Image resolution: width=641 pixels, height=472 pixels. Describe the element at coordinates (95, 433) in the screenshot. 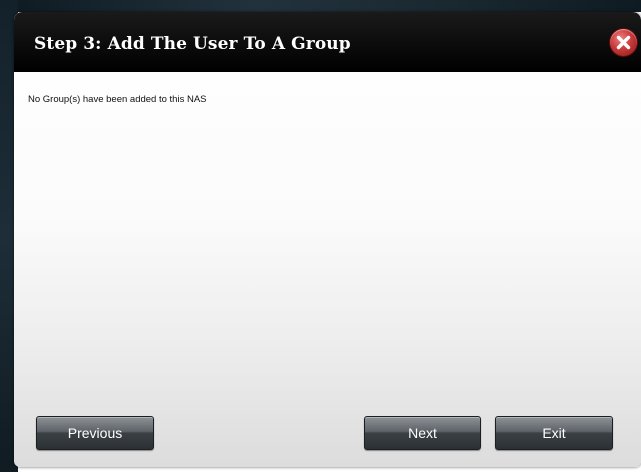

I see `previous-button: Previous` at that location.